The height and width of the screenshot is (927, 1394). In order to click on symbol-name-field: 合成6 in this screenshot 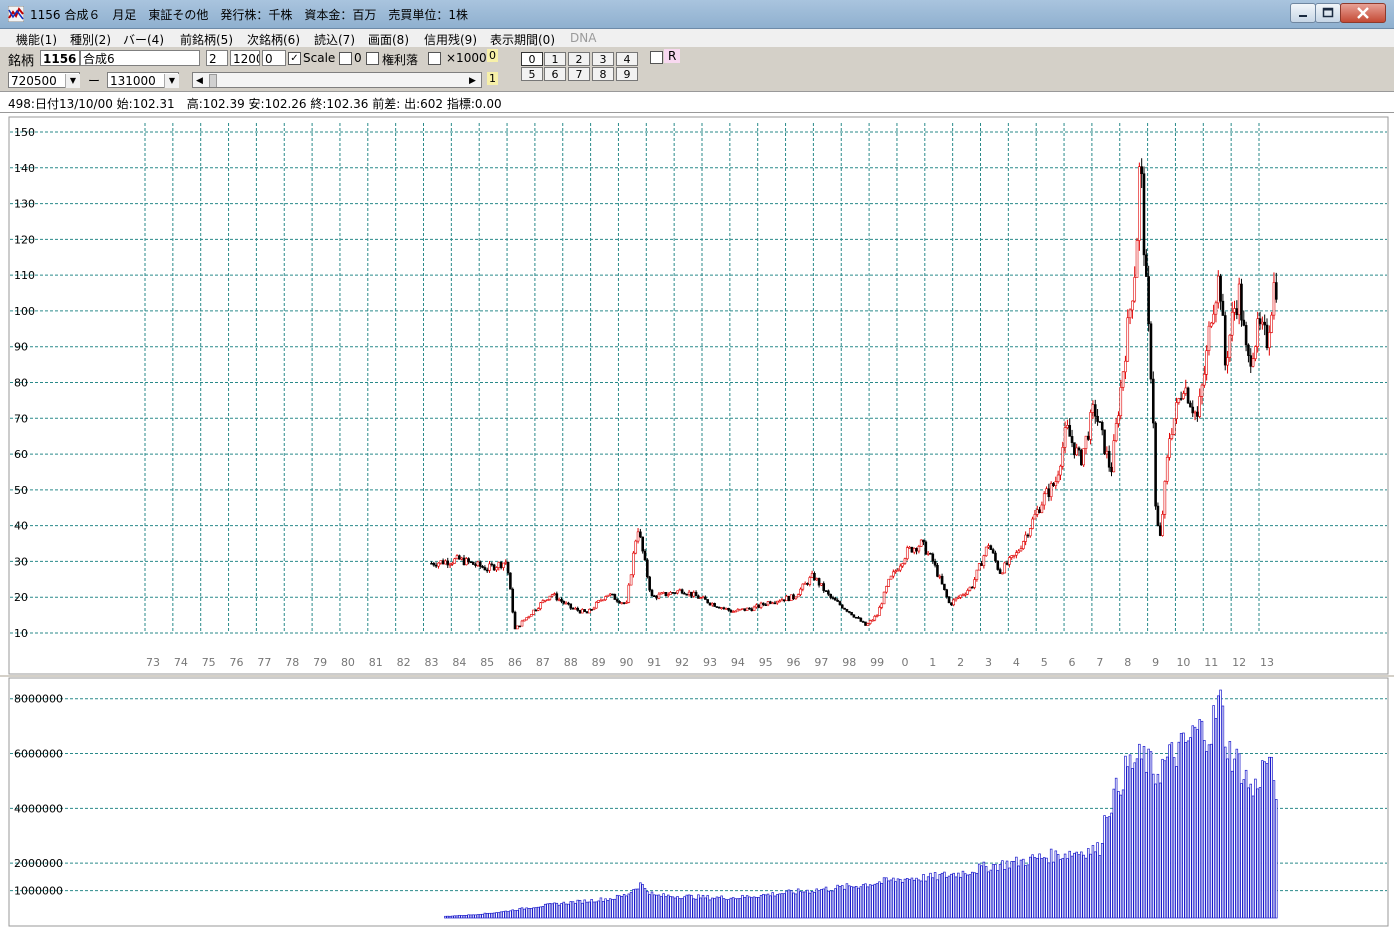, I will do `click(140, 58)`.